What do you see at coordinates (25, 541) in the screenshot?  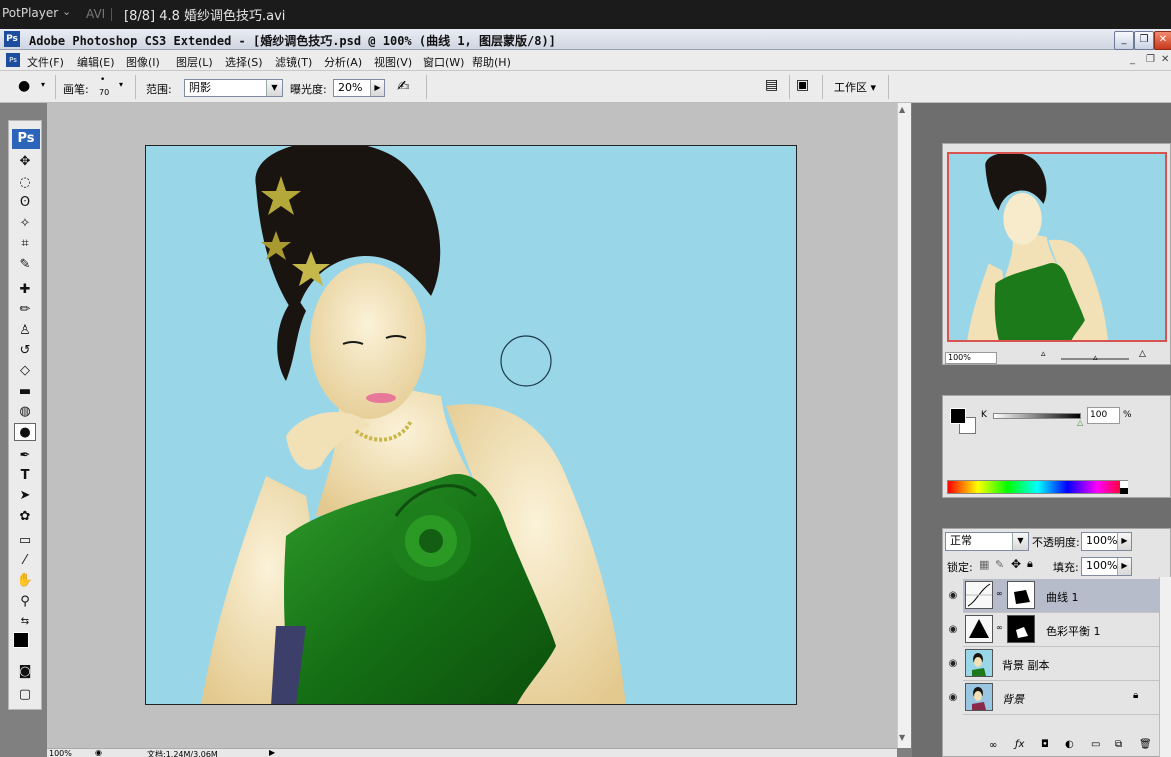 I see `notes-tool-icon: ▭` at bounding box center [25, 541].